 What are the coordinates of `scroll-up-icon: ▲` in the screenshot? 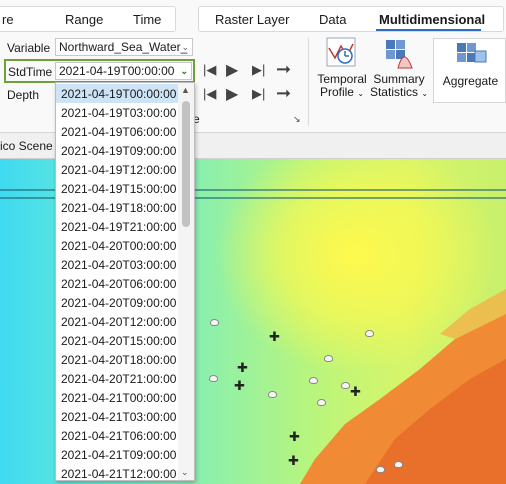 It's located at (185, 90).